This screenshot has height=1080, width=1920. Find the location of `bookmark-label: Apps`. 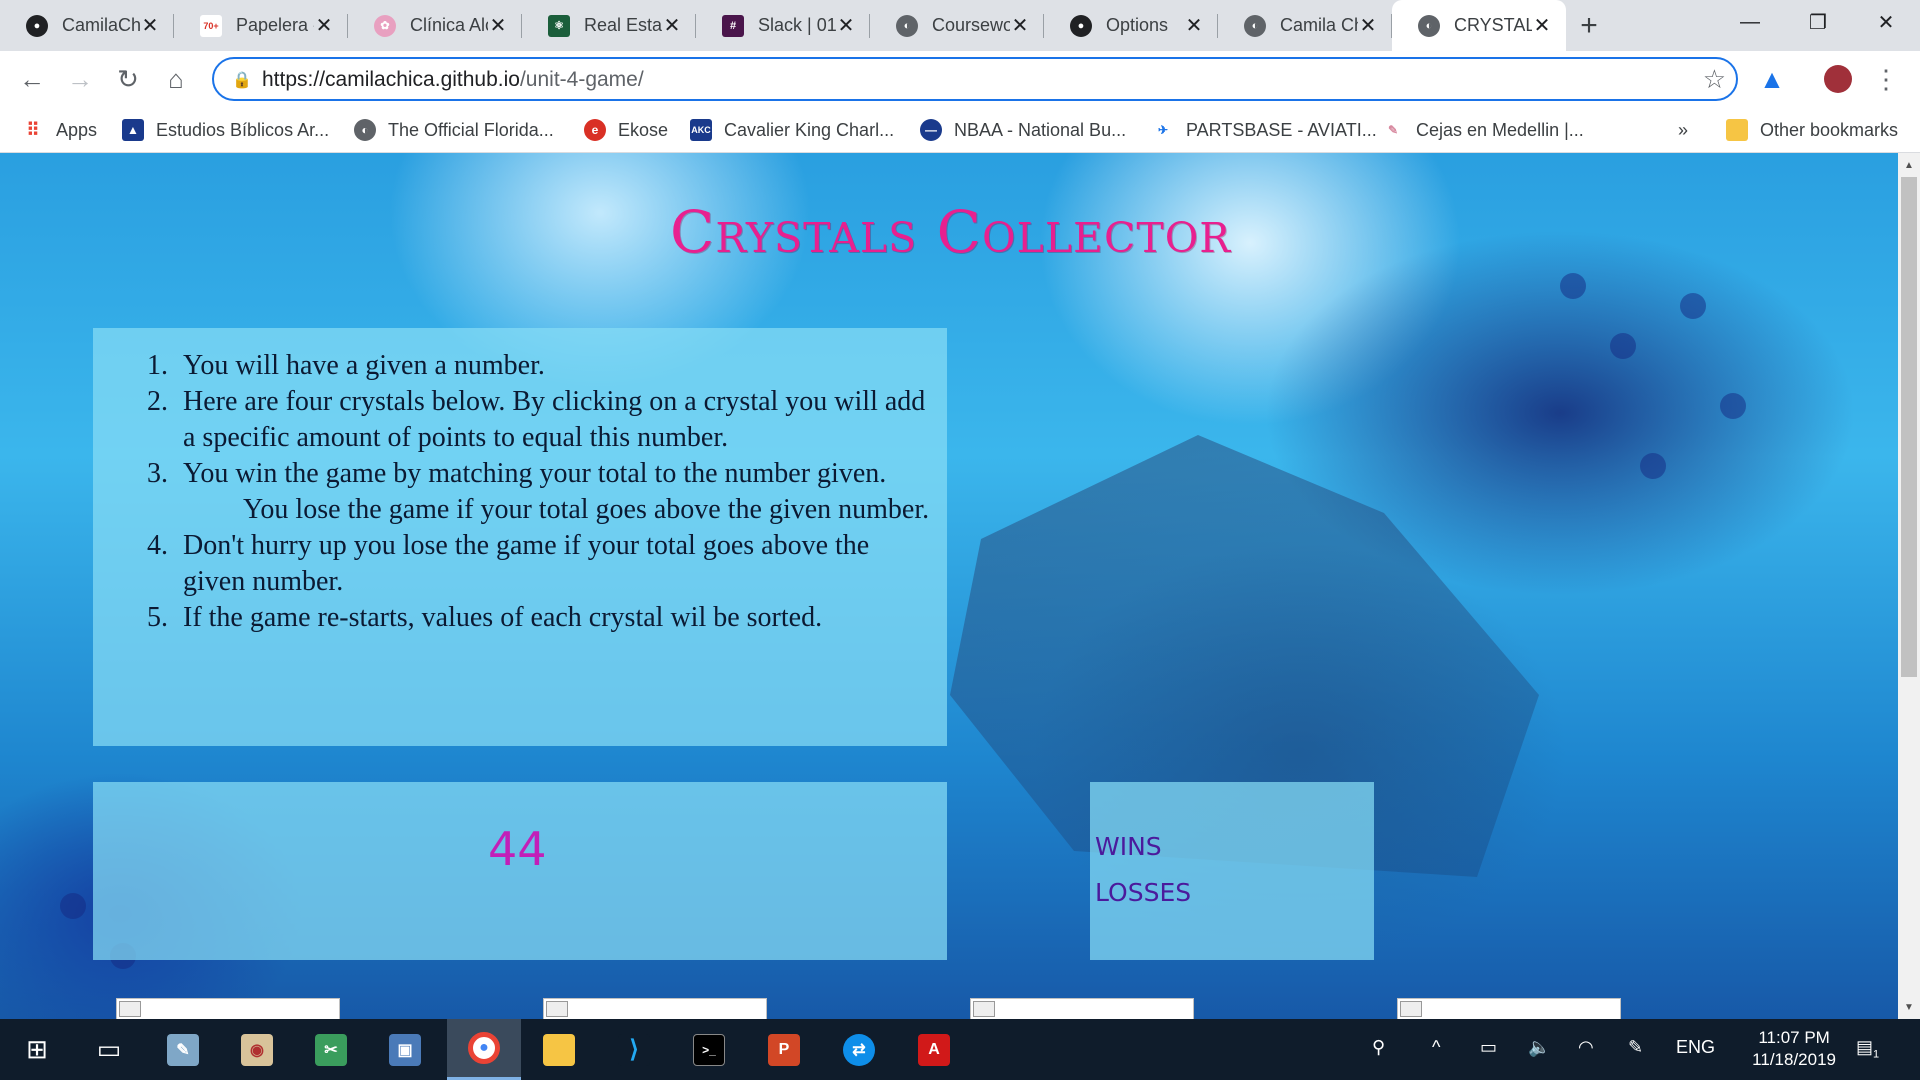

bookmark-label: Apps is located at coordinates (77, 129).